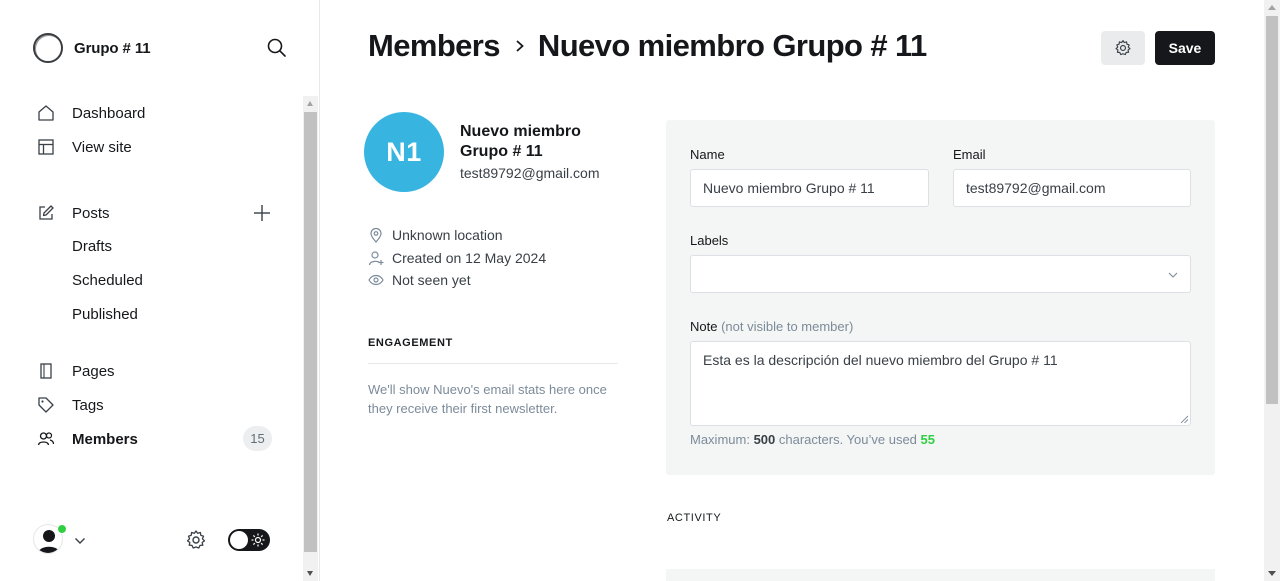  Describe the element at coordinates (46, 147) in the screenshot. I see `layout-icon` at that location.